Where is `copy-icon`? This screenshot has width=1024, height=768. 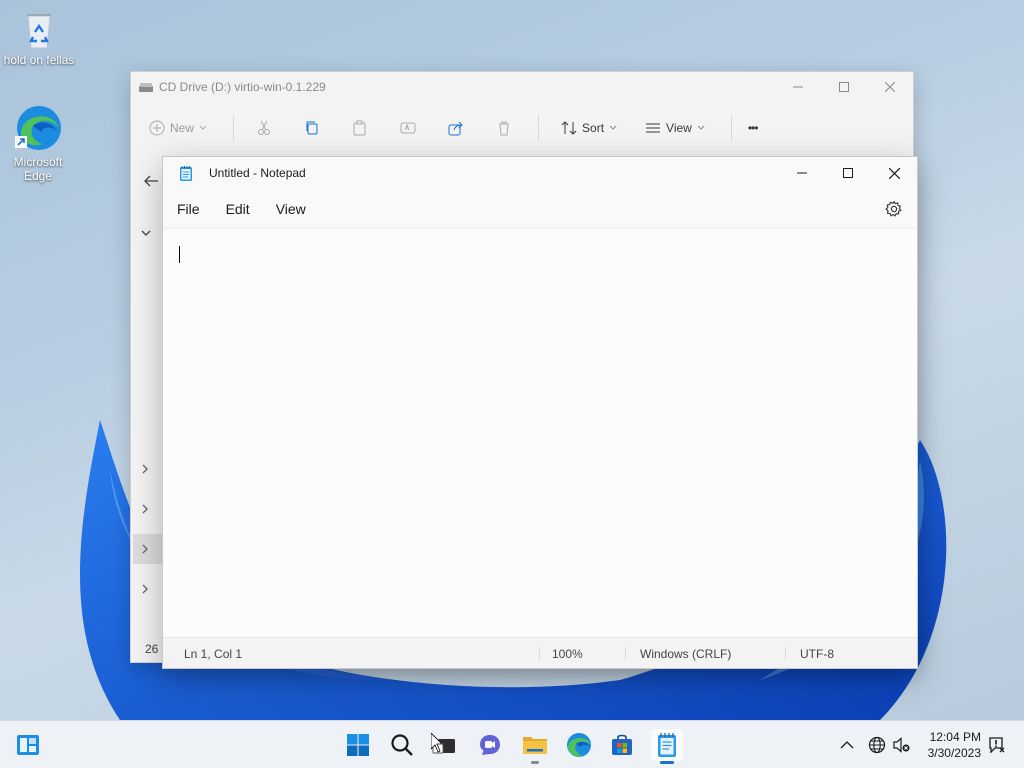
copy-icon is located at coordinates (312, 128).